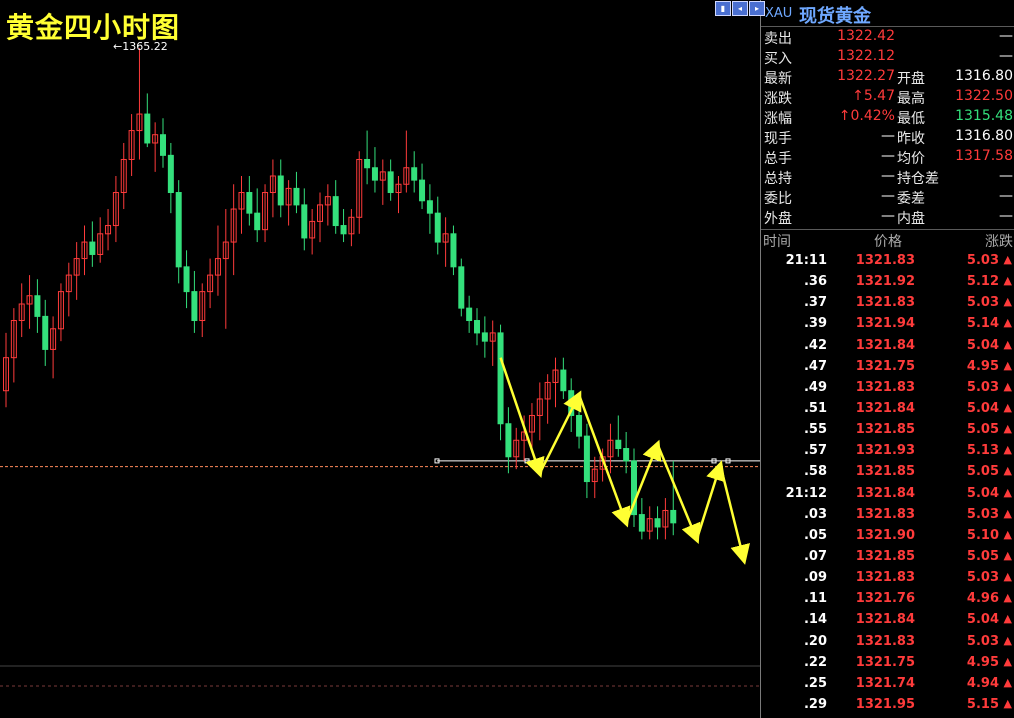  I want to click on tick-time: .39, so click(815, 324).